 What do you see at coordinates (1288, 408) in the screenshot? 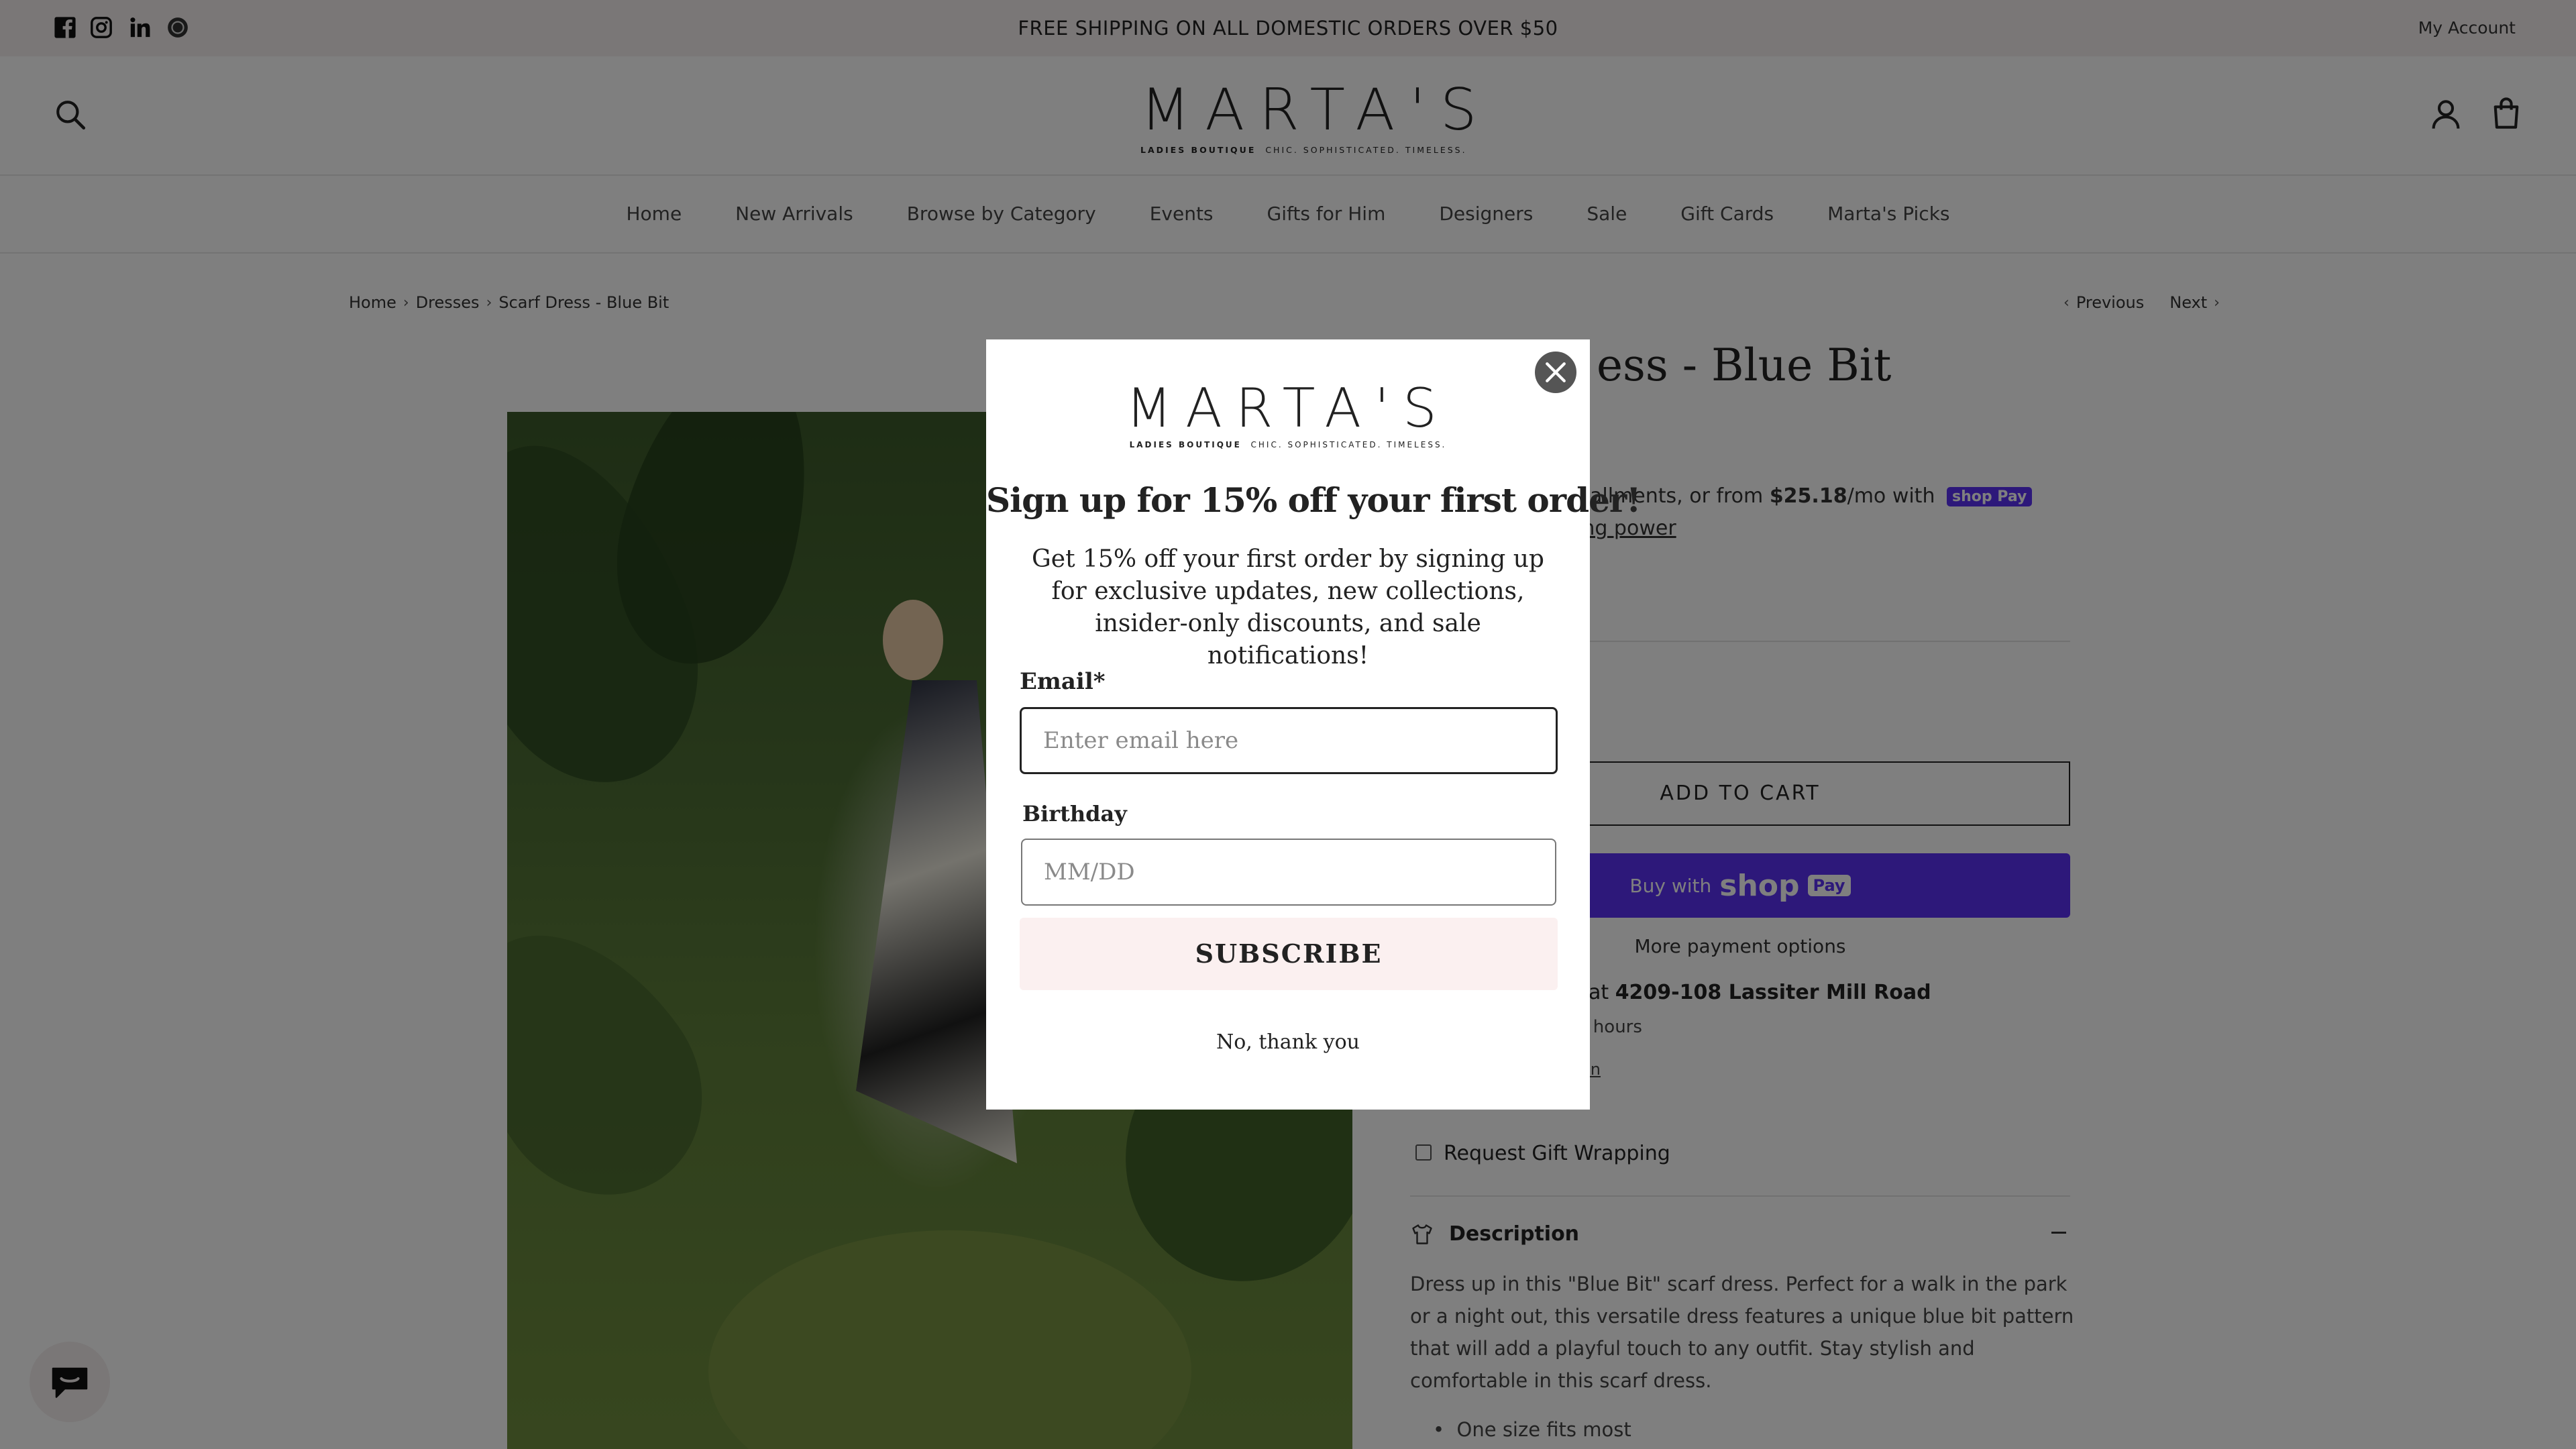
I see `modal-logo-wordmark: MARTA'S` at bounding box center [1288, 408].